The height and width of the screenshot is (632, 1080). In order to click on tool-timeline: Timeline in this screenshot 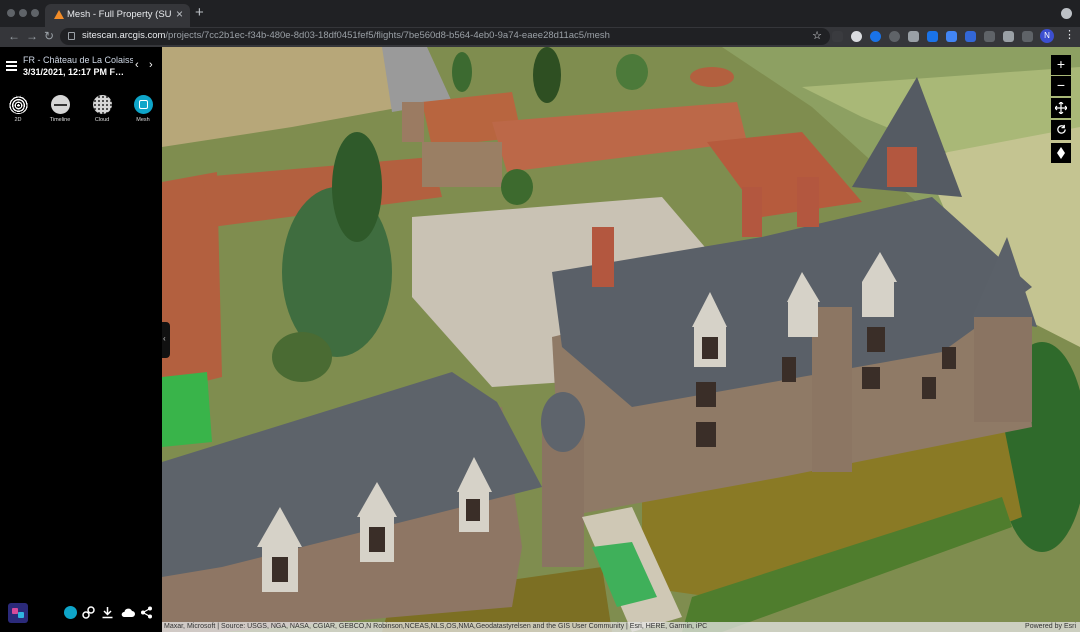, I will do `click(60, 109)`.